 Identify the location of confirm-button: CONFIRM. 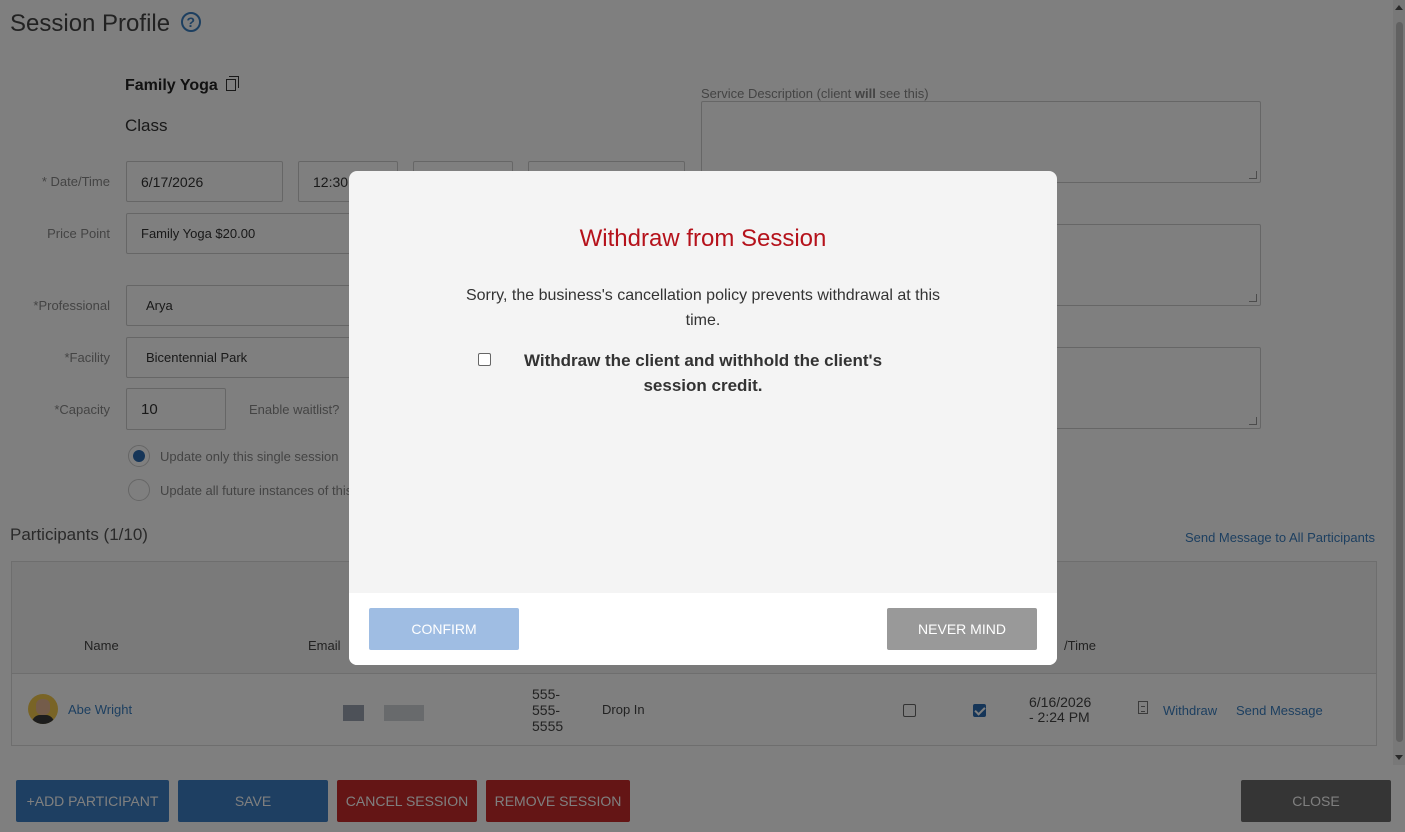
(444, 629).